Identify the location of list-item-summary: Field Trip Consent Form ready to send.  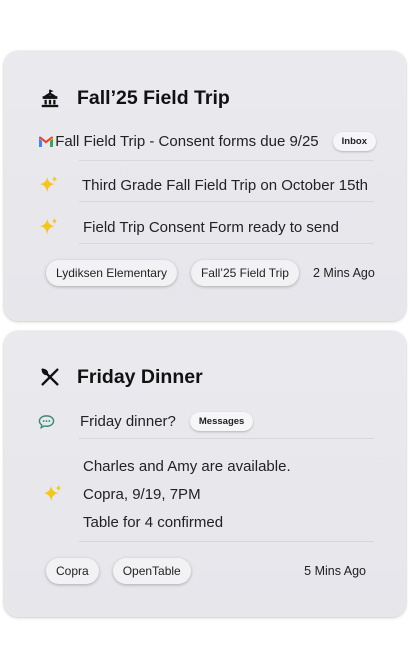
(207, 227).